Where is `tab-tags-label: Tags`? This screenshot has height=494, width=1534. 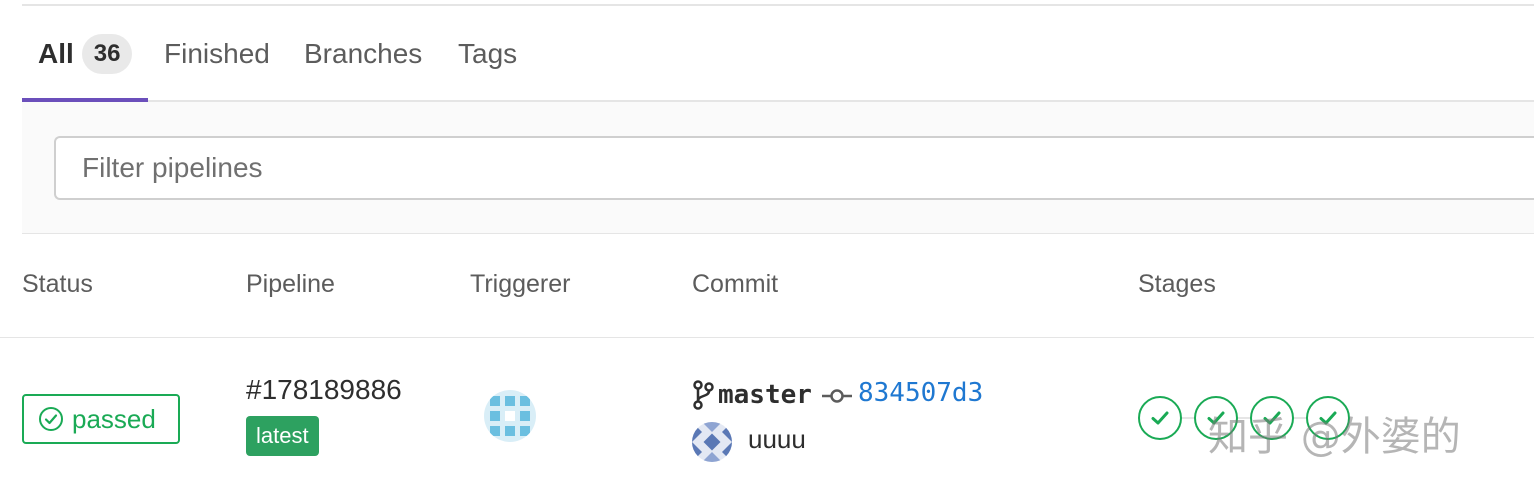 tab-tags-label: Tags is located at coordinates (488, 53).